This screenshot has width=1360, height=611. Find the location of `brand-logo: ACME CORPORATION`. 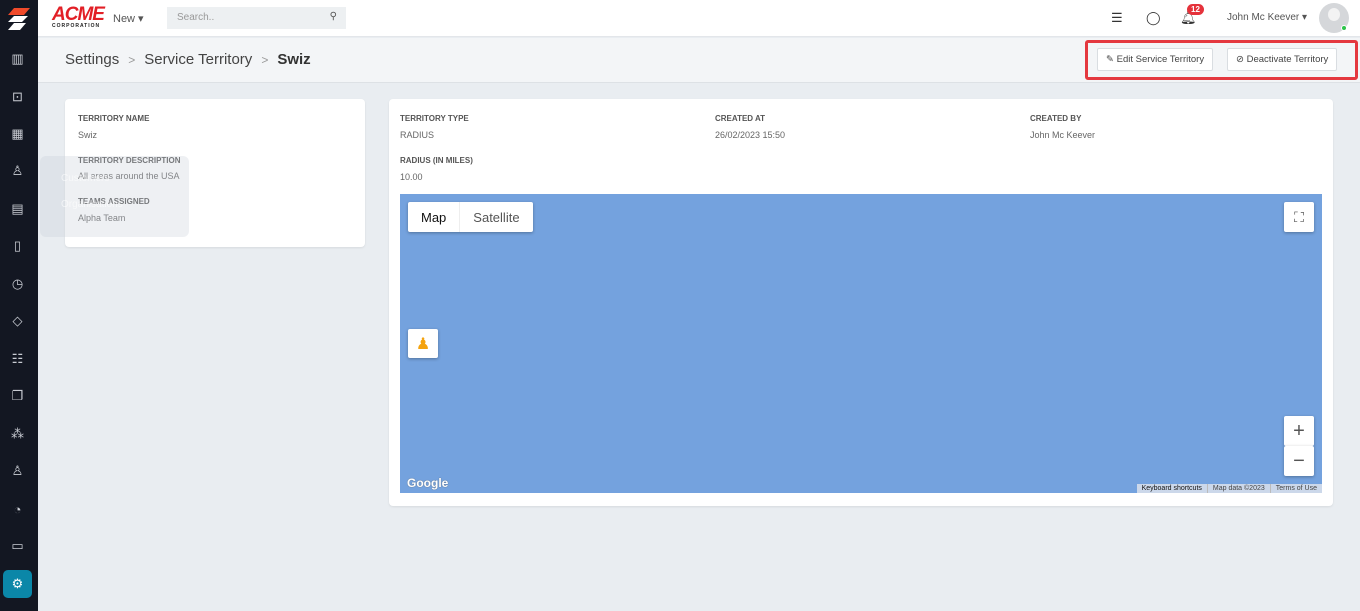

brand-logo: ACME CORPORATION is located at coordinates (78, 16).